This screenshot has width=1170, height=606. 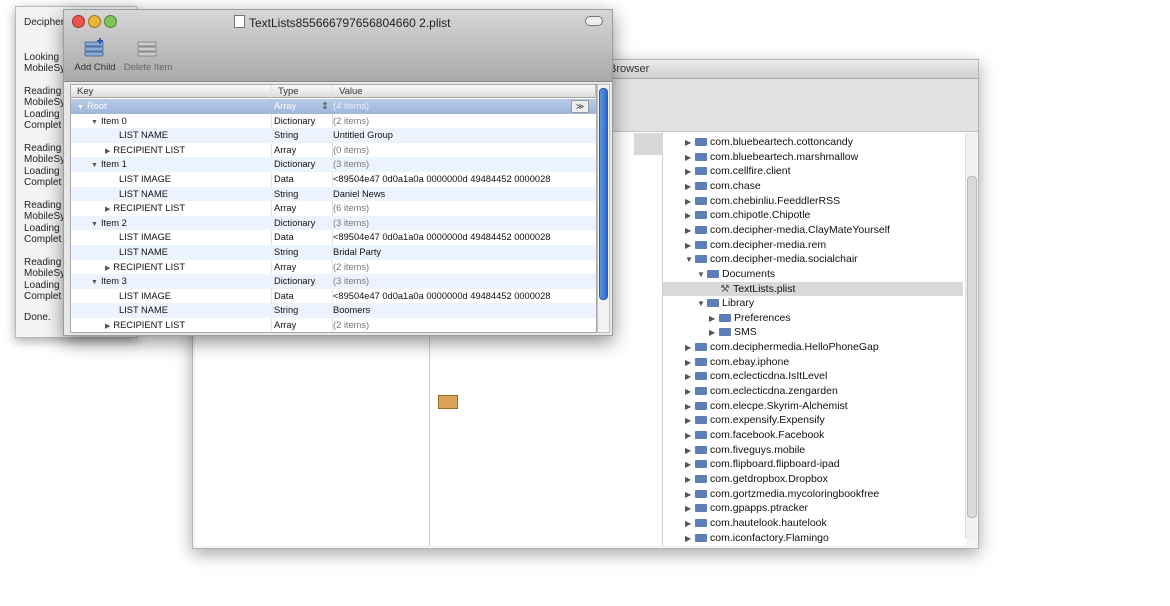 What do you see at coordinates (453, 194) in the screenshot?
I see `value-cell: Daniel News` at bounding box center [453, 194].